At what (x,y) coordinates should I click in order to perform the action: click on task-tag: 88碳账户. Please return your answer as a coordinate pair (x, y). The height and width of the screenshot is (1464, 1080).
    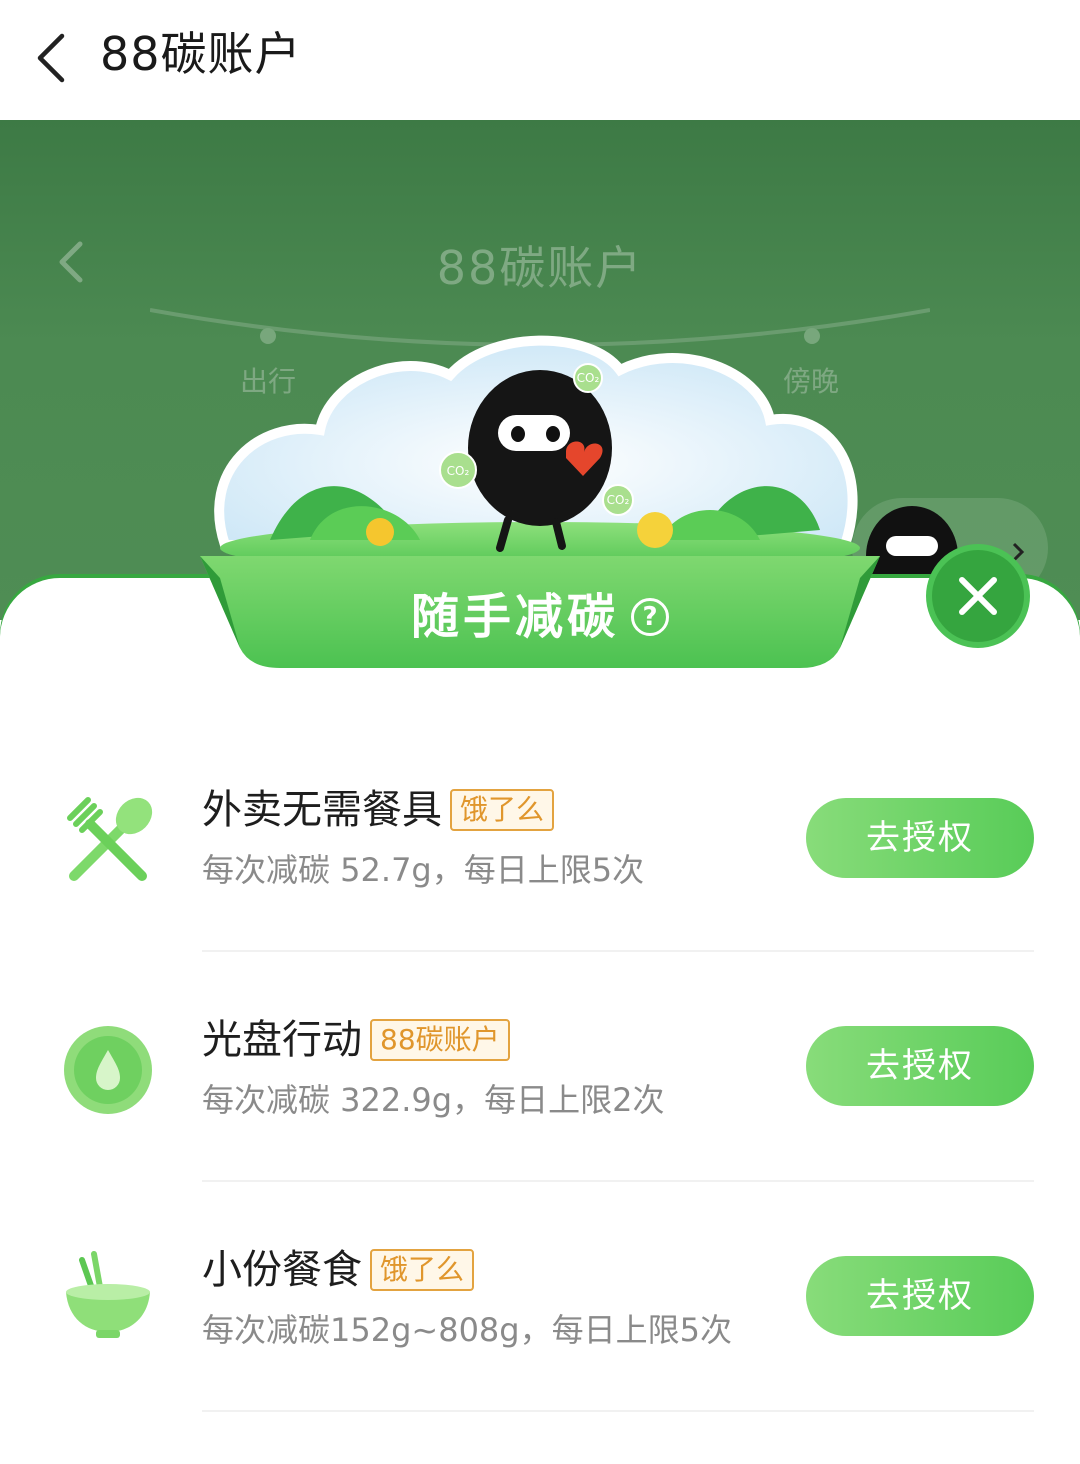
    Looking at the image, I should click on (440, 1040).